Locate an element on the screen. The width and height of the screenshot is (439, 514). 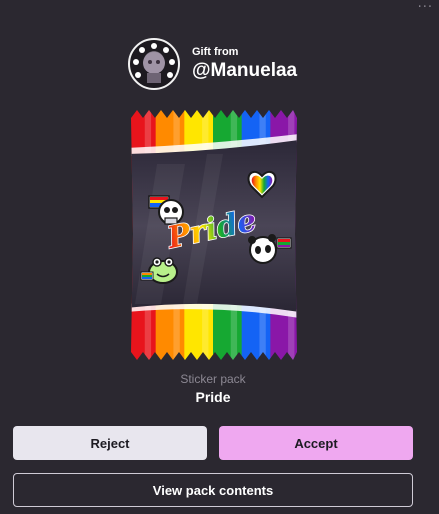
avatar-art-icon is located at coordinates (154, 63).